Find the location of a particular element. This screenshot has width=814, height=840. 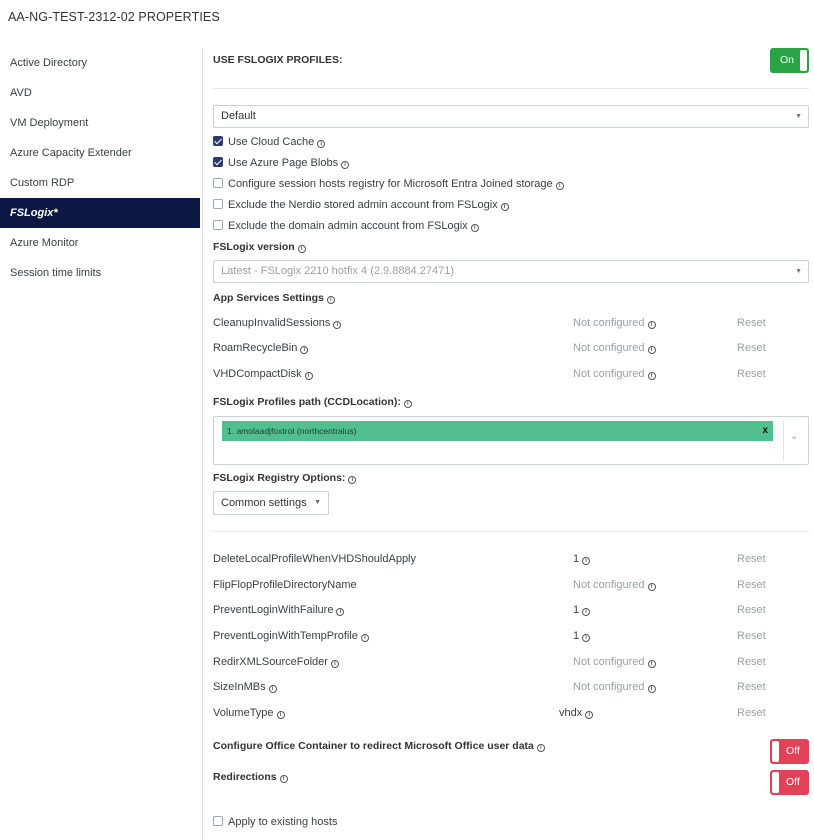

setting-name: SizeInMBs i is located at coordinates (245, 687).